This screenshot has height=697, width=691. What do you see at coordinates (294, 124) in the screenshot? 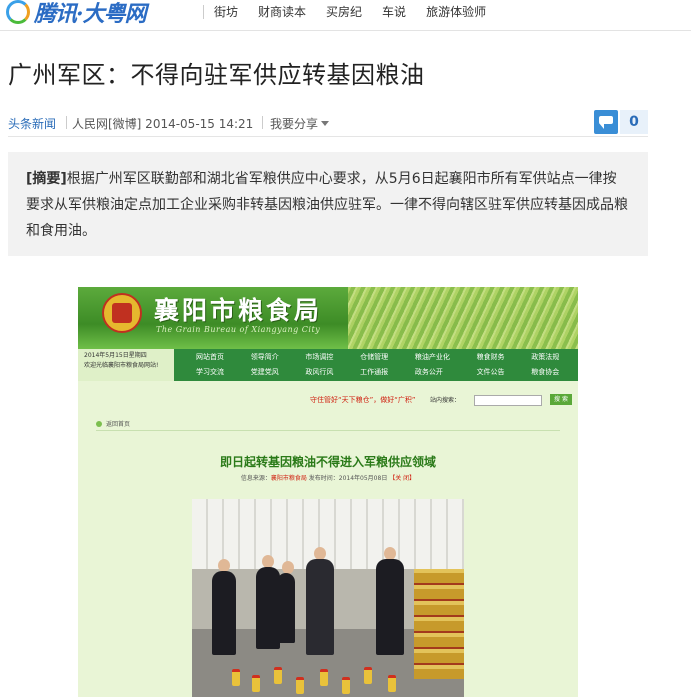
I see `share-label: 我要分享` at bounding box center [294, 124].